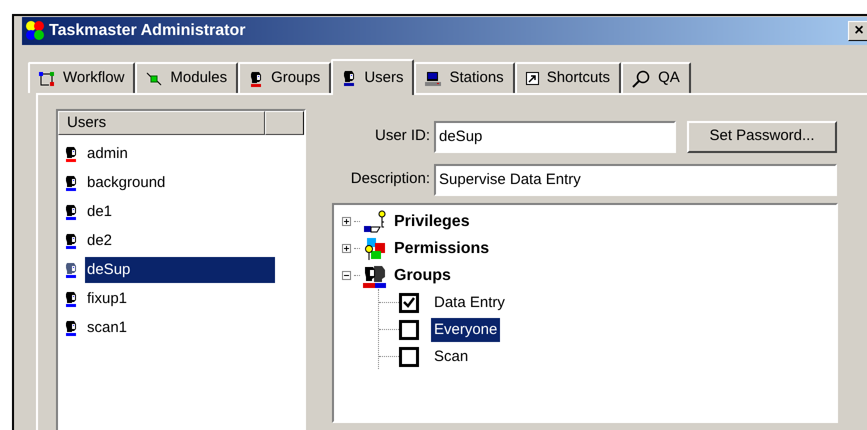 The image size is (867, 430). What do you see at coordinates (184, 240) in the screenshot?
I see `user-list-item: de2` at bounding box center [184, 240].